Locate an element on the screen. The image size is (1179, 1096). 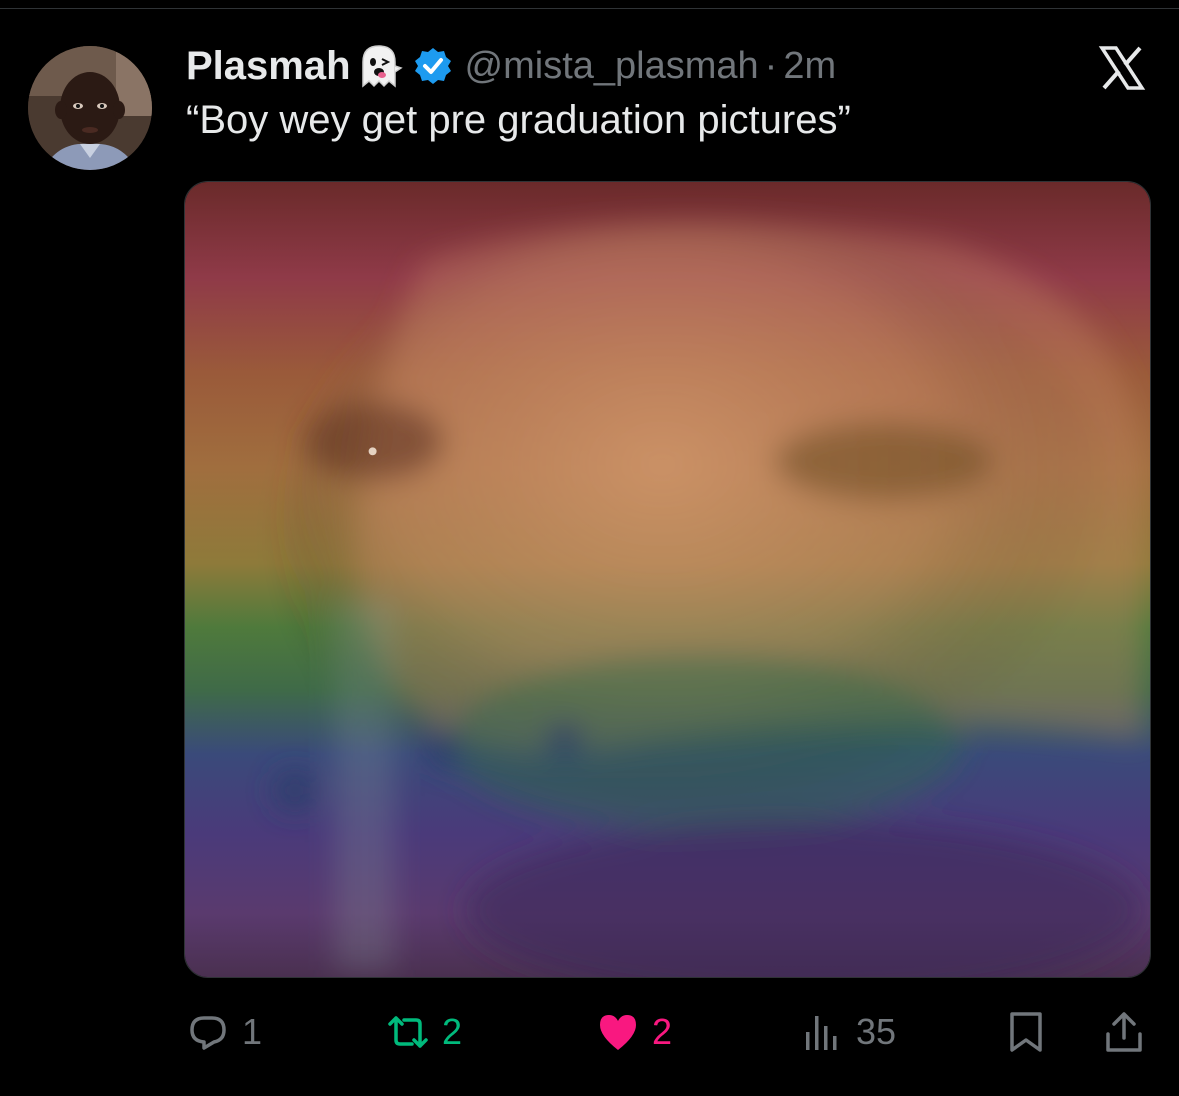
like-button: 2 is located at coordinates (634, 1032).